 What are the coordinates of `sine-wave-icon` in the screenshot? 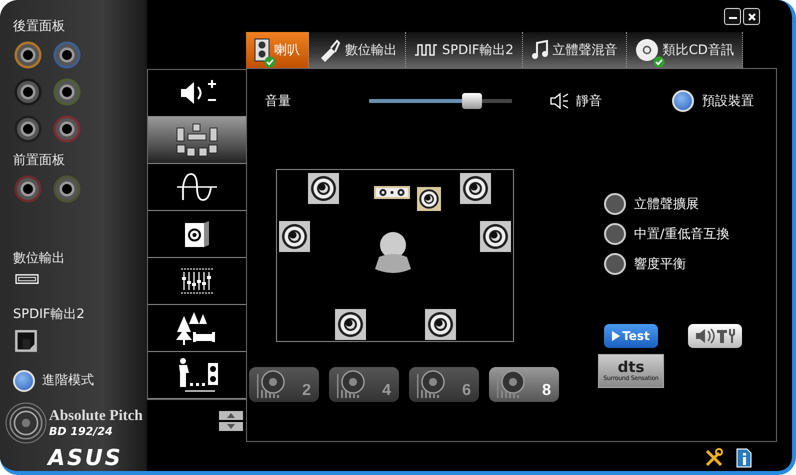 It's located at (197, 187).